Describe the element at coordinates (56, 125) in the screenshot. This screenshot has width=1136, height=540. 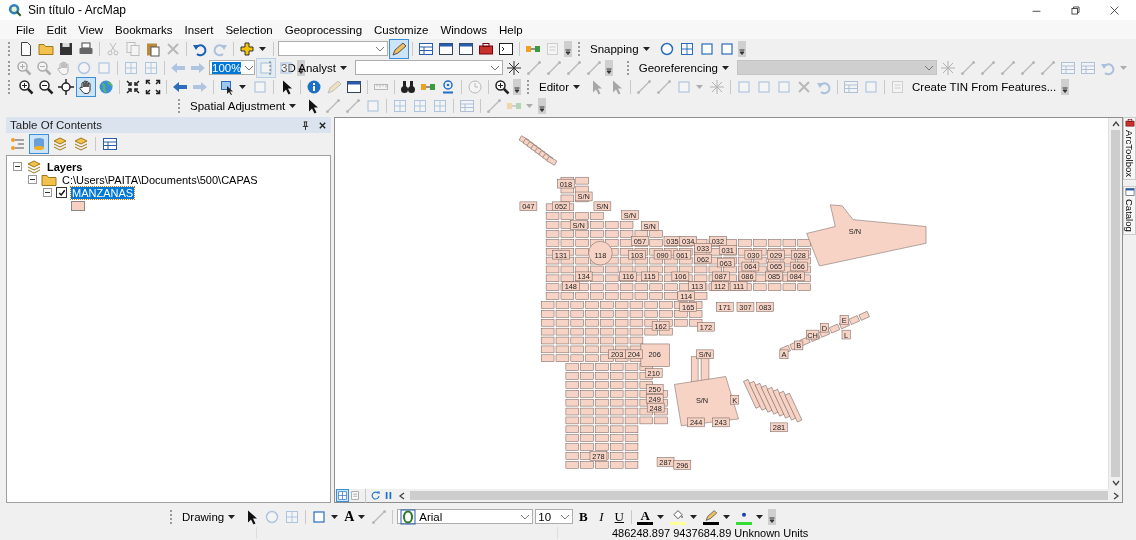
I see `panel-title: Table Of Contents` at that location.